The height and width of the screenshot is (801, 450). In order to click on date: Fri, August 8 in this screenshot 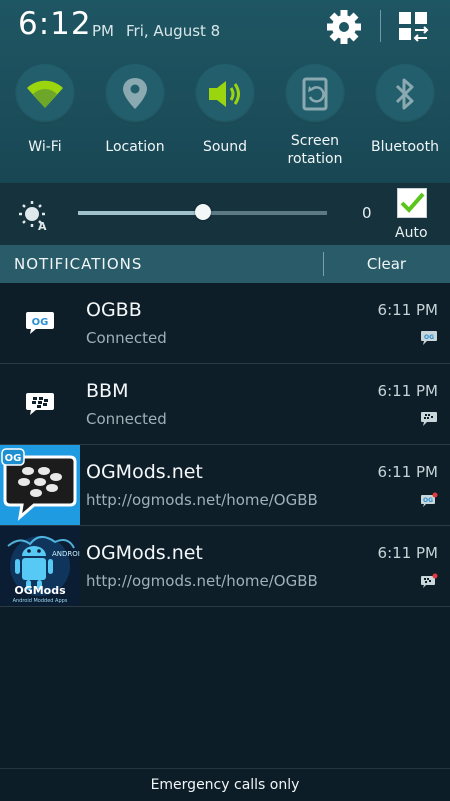, I will do `click(173, 31)`.